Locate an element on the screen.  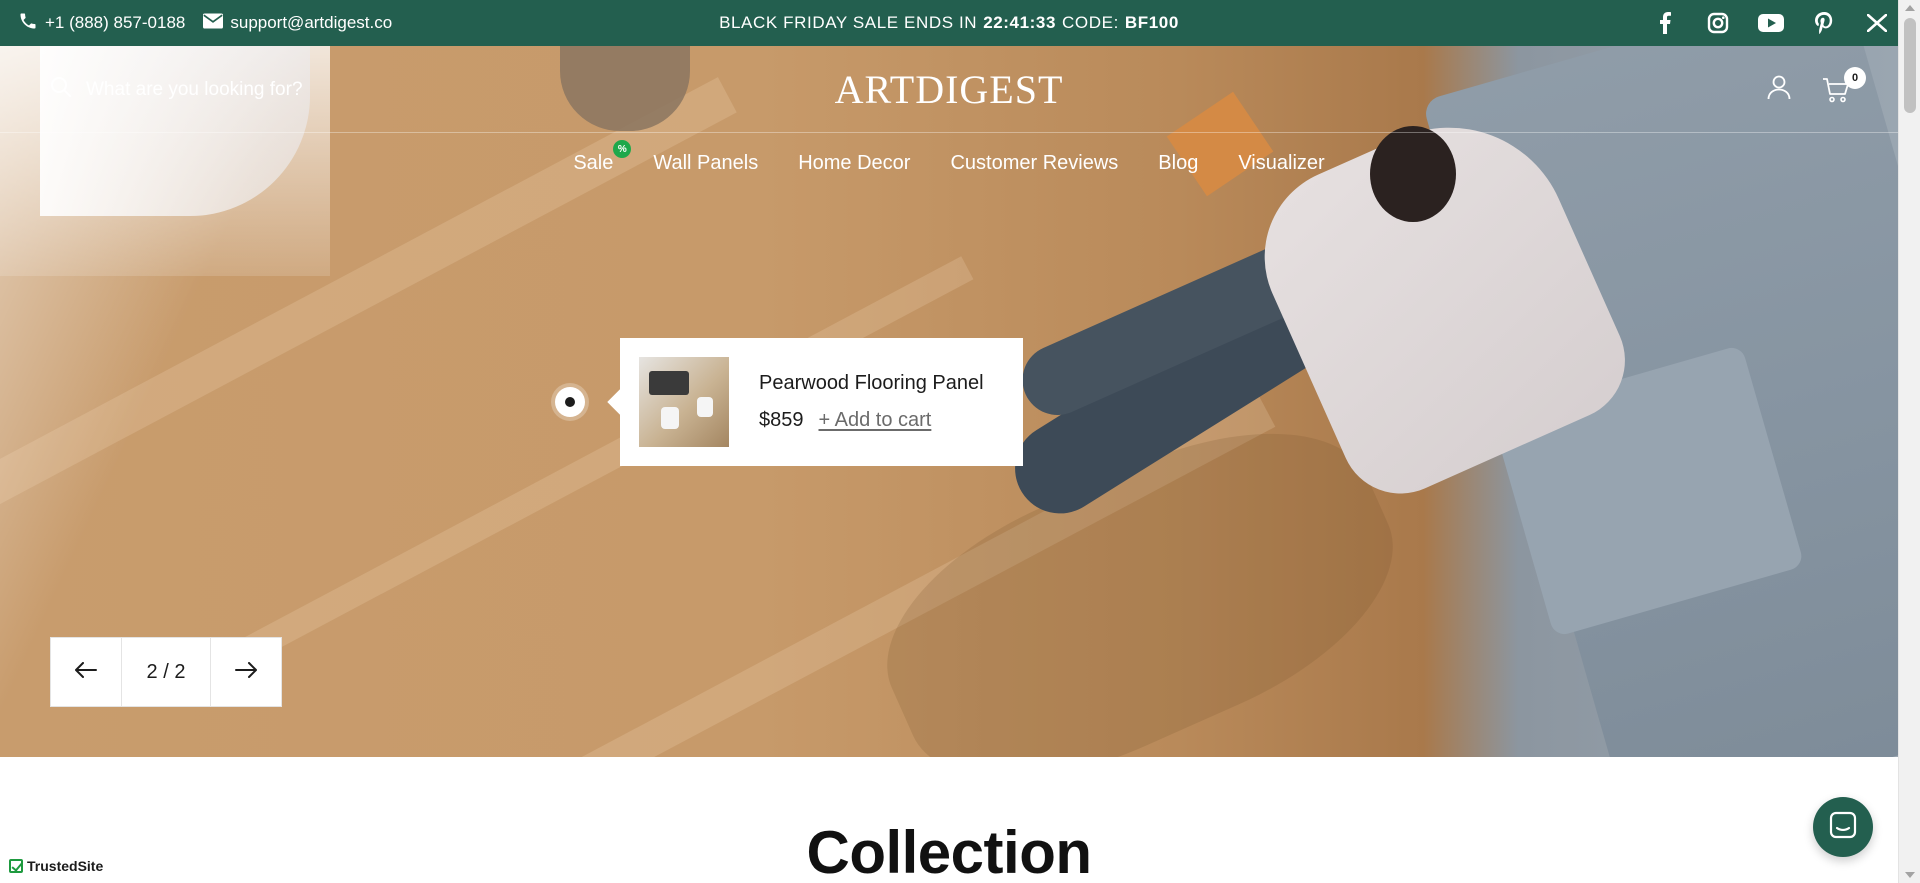
code-label: CODE: is located at coordinates (1090, 22).